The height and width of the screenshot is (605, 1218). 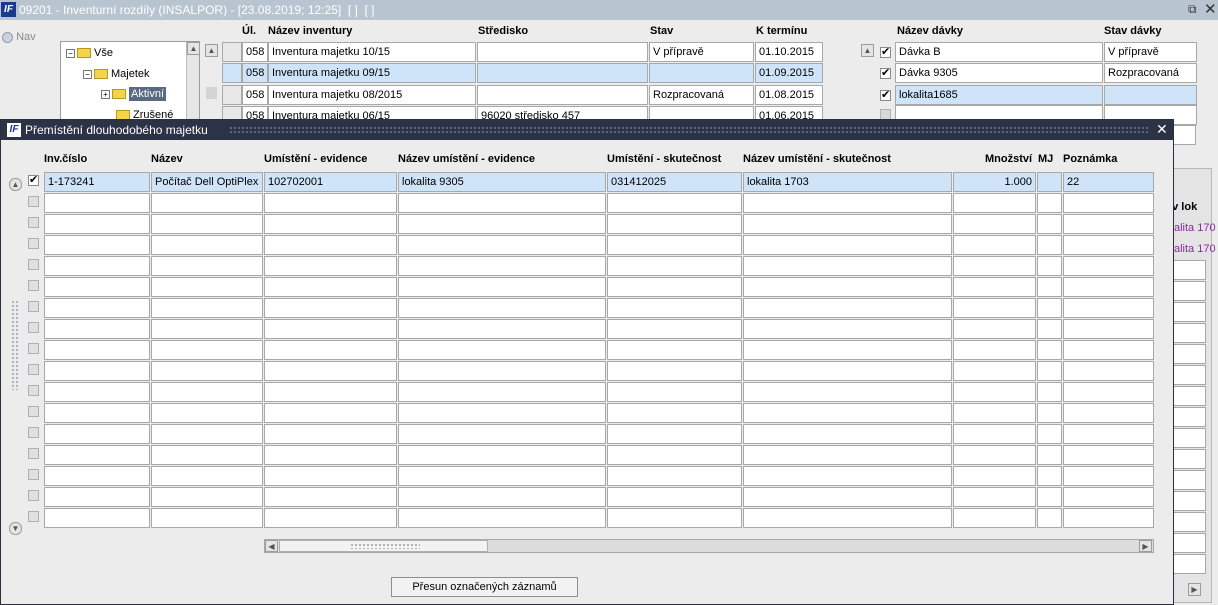 What do you see at coordinates (789, 52) in the screenshot?
I see `inv-row-due: 01.10.2015` at bounding box center [789, 52].